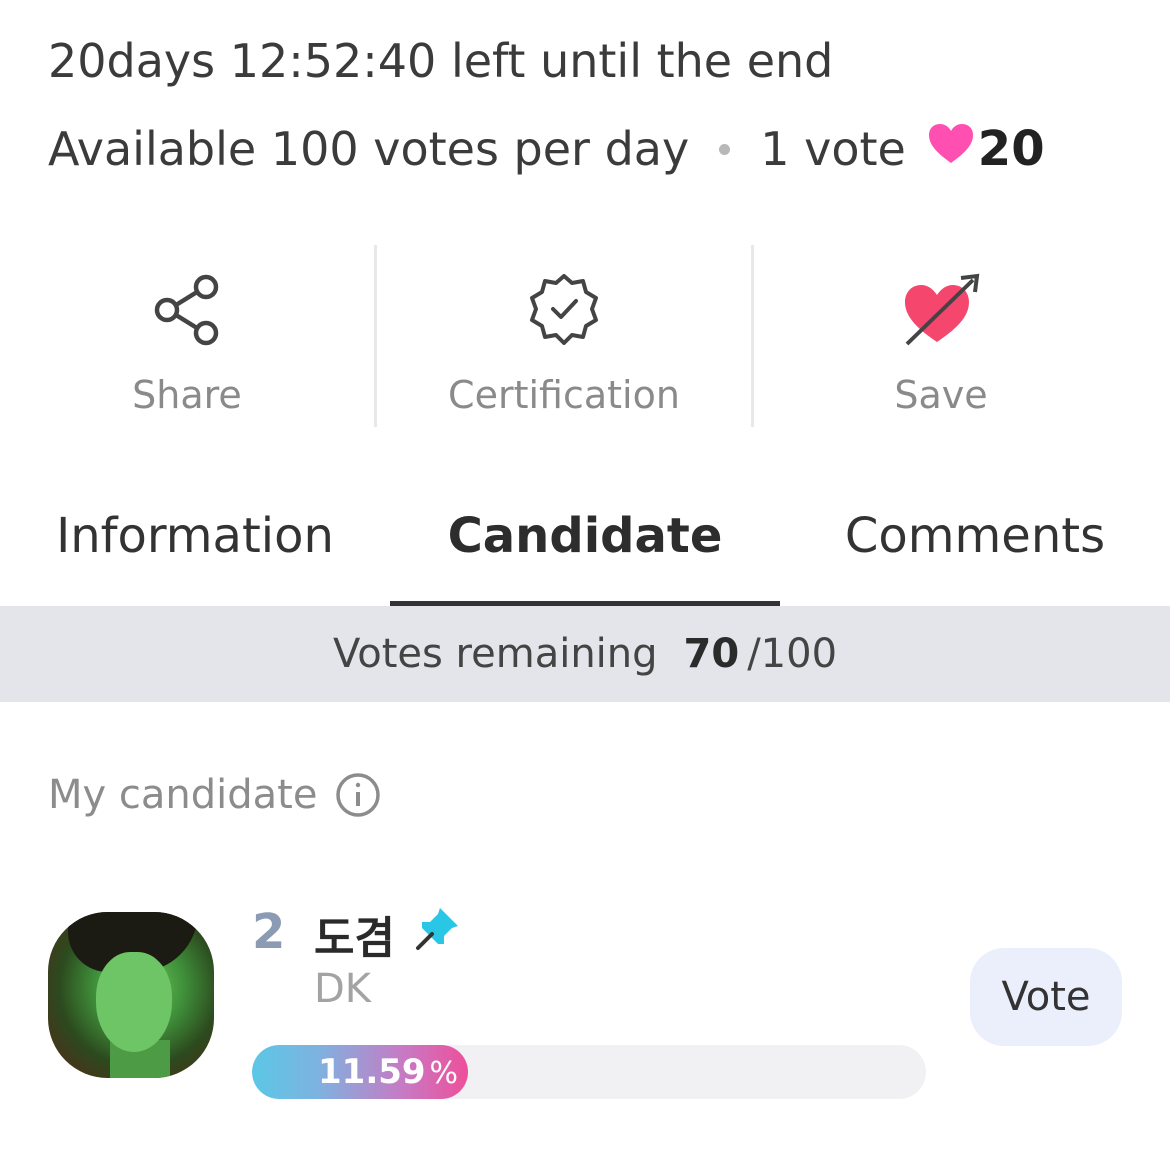 The height and width of the screenshot is (1156, 1170). What do you see at coordinates (269, 932) in the screenshot?
I see `candidate-rank: 2` at bounding box center [269, 932].